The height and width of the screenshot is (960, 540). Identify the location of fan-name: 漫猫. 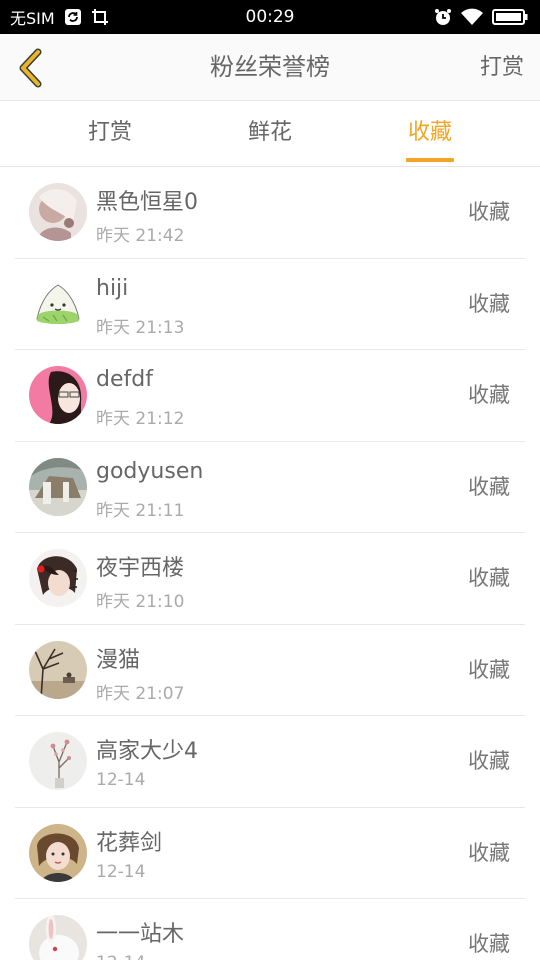
(118, 660).